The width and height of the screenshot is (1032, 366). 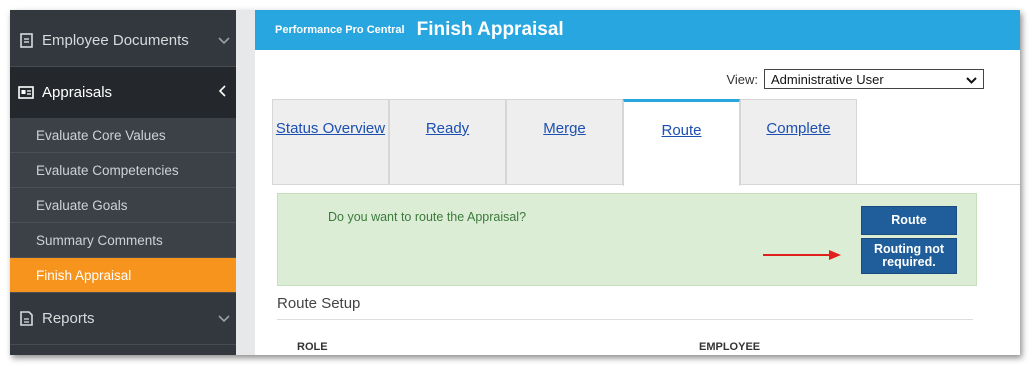 I want to click on sidebar-item-employee-documents: Employee Documents, so click(x=123, y=41).